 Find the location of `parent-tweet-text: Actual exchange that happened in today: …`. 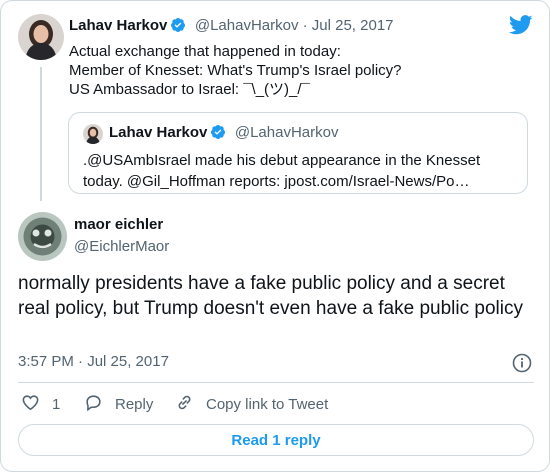

parent-tweet-text: Actual exchange that happened in today: … is located at coordinates (235, 70).